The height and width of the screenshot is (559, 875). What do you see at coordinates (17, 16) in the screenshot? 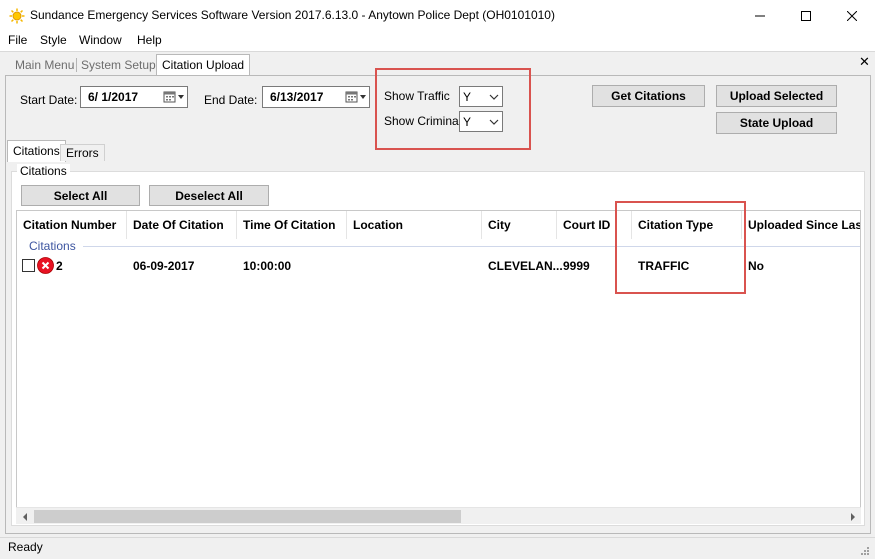
I see `sun-icon` at bounding box center [17, 16].